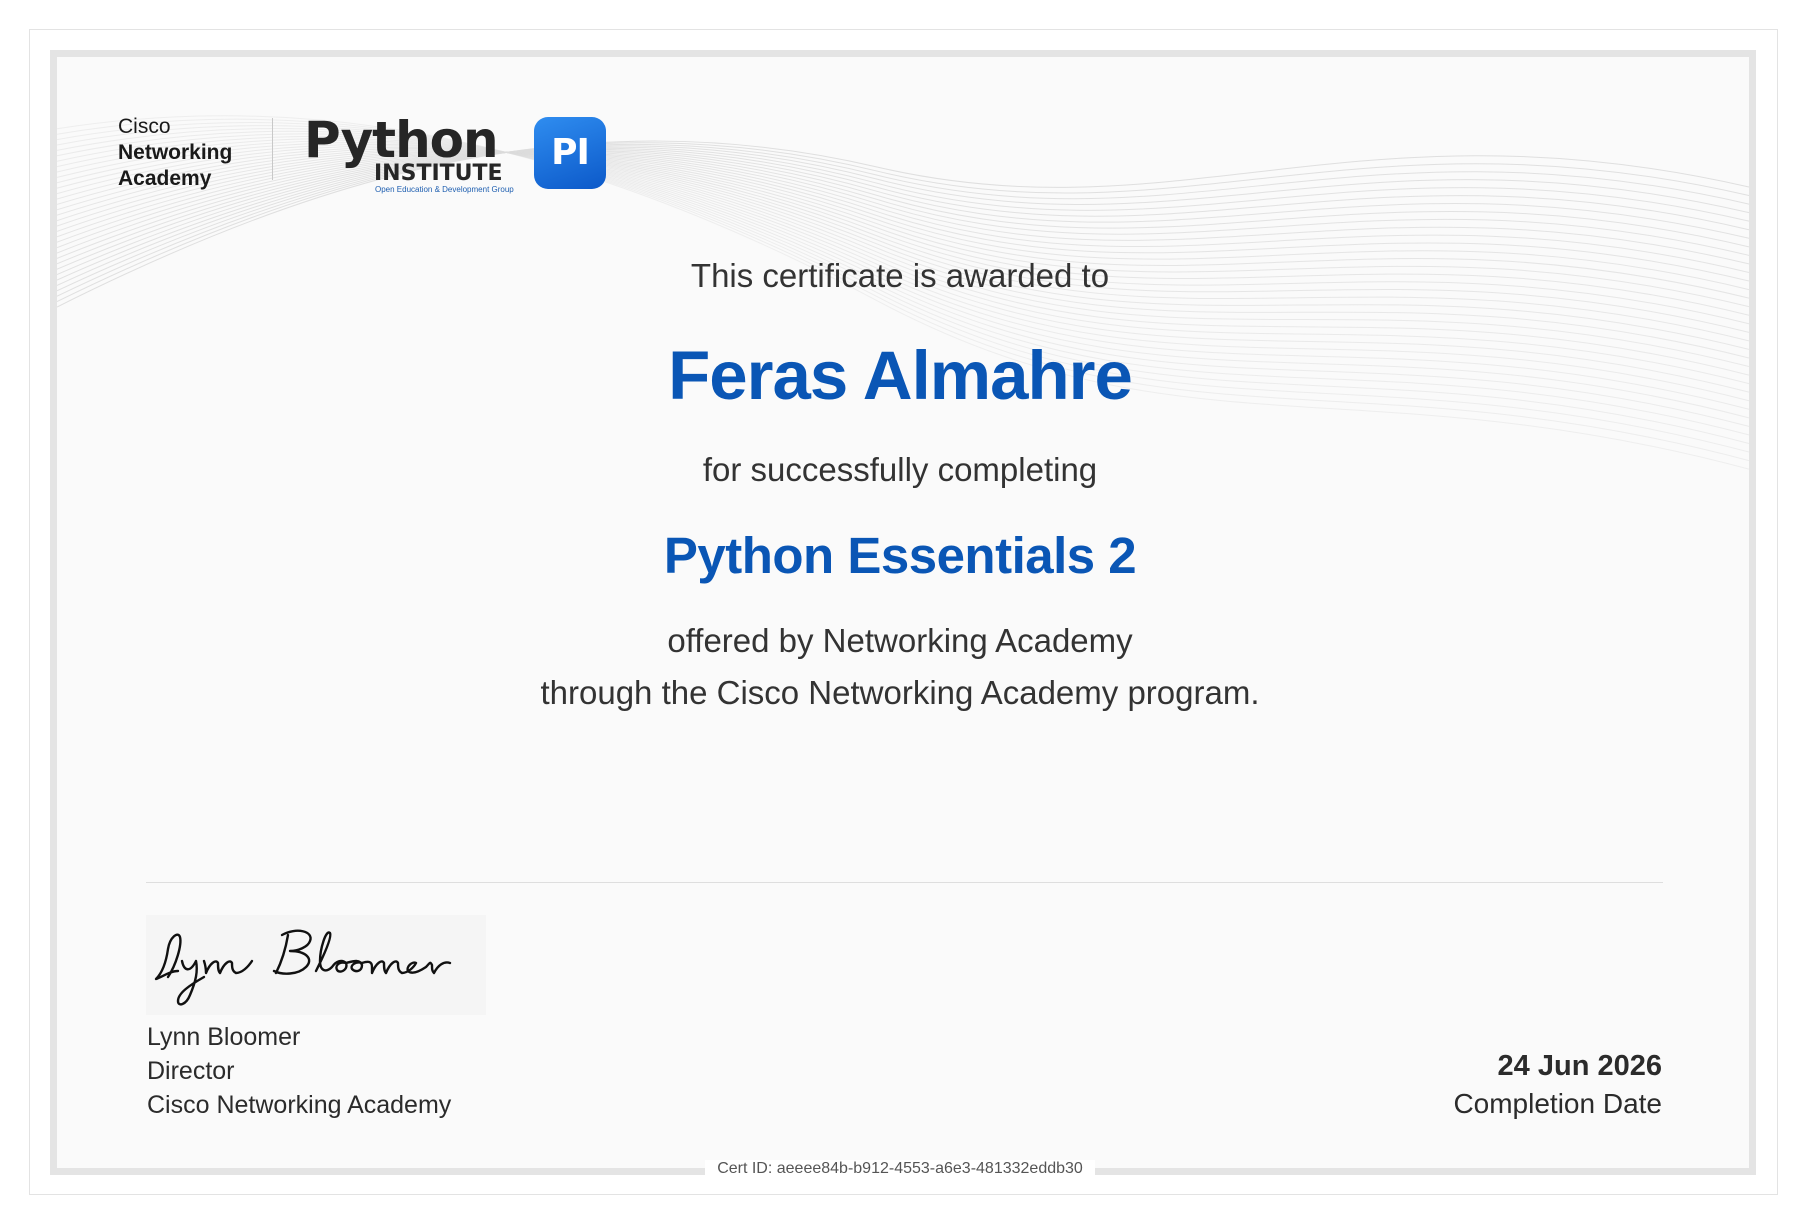  What do you see at coordinates (900, 275) in the screenshot?
I see `awarded-text: This certificate is awarded to` at bounding box center [900, 275].